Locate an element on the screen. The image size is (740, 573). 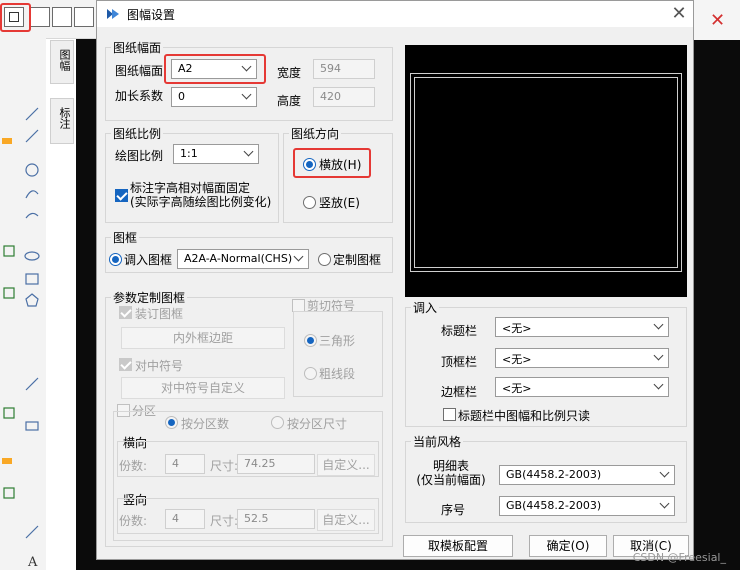
side-block-label: 边框栏 is located at coordinates (459, 392).